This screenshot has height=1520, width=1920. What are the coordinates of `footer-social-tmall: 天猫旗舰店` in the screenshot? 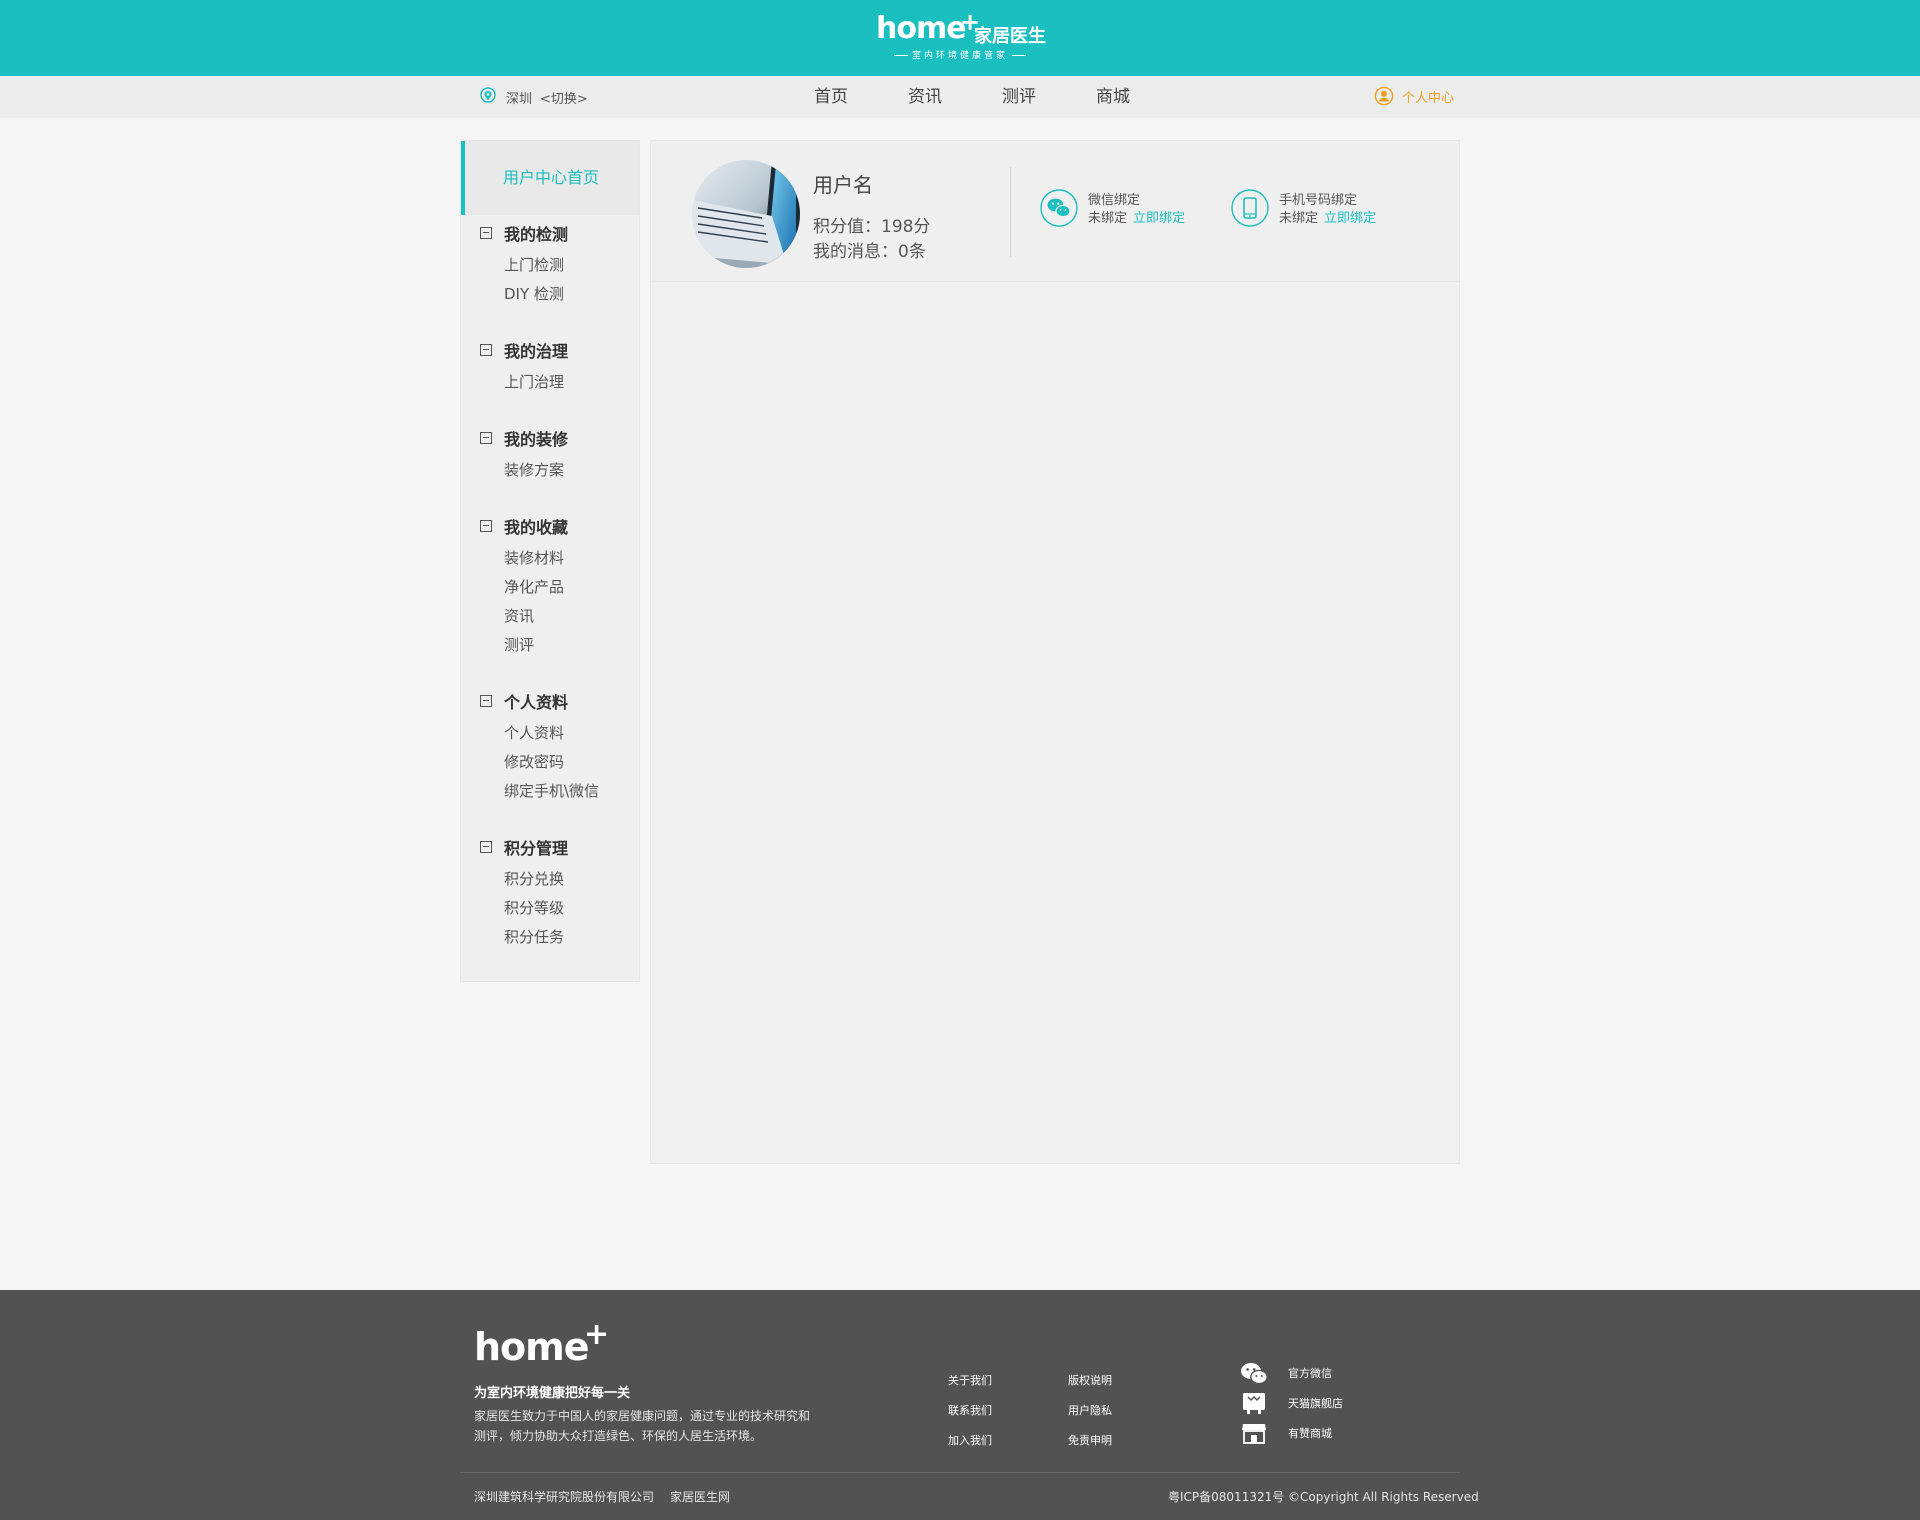 It's located at (1291, 1403).